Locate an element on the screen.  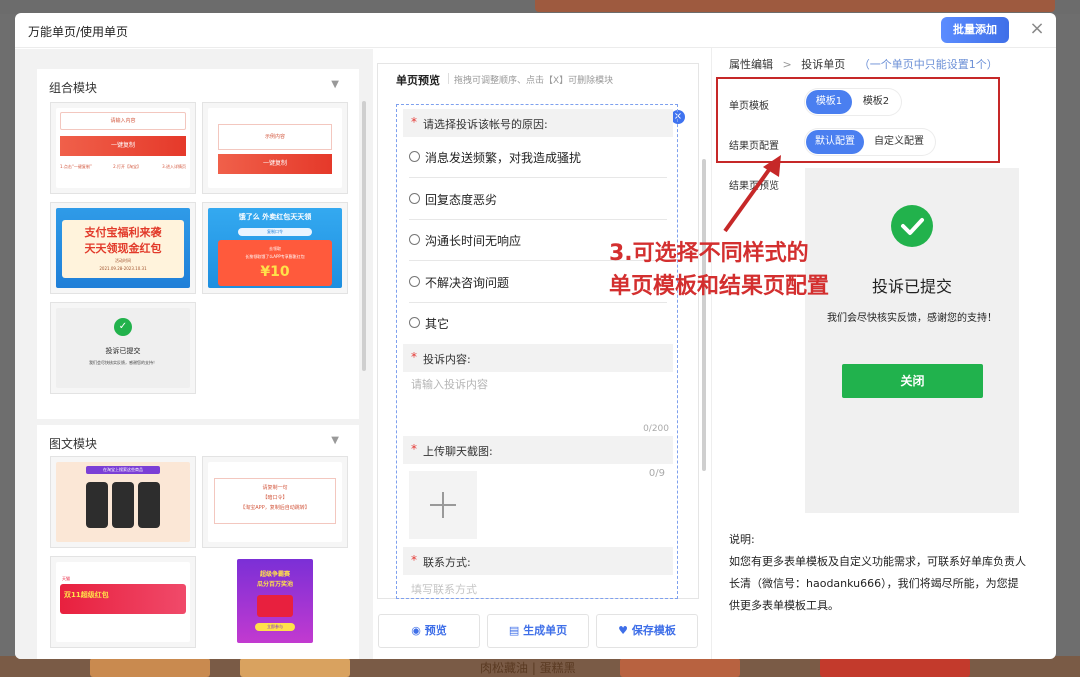
module-thumb-copy-2: 示例内容 一键复制 is located at coordinates (275, 148).